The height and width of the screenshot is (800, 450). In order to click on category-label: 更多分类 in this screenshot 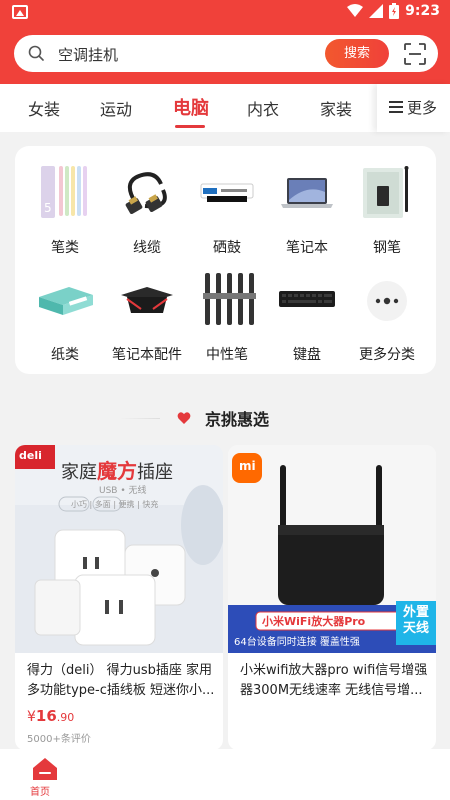, I will do `click(387, 355)`.